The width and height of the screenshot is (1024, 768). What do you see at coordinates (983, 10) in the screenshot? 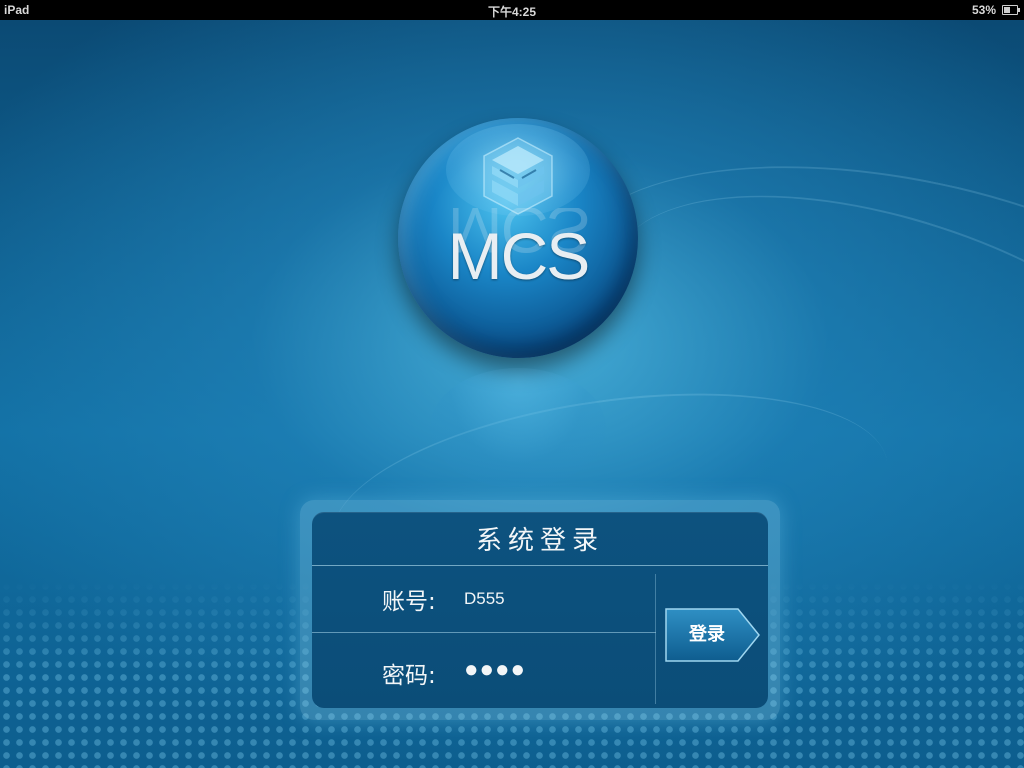
I see `battery-percent: 53%` at bounding box center [983, 10].